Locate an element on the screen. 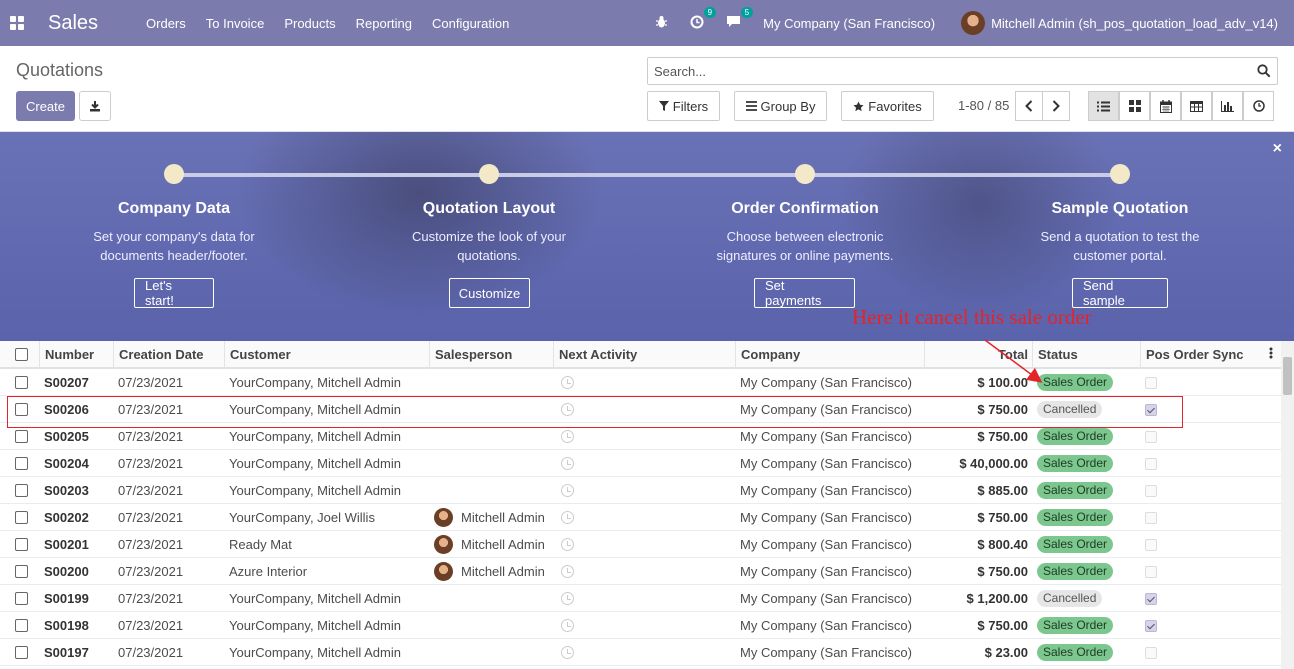 The image size is (1294, 669). set-payments-button: Set payments is located at coordinates (804, 293).